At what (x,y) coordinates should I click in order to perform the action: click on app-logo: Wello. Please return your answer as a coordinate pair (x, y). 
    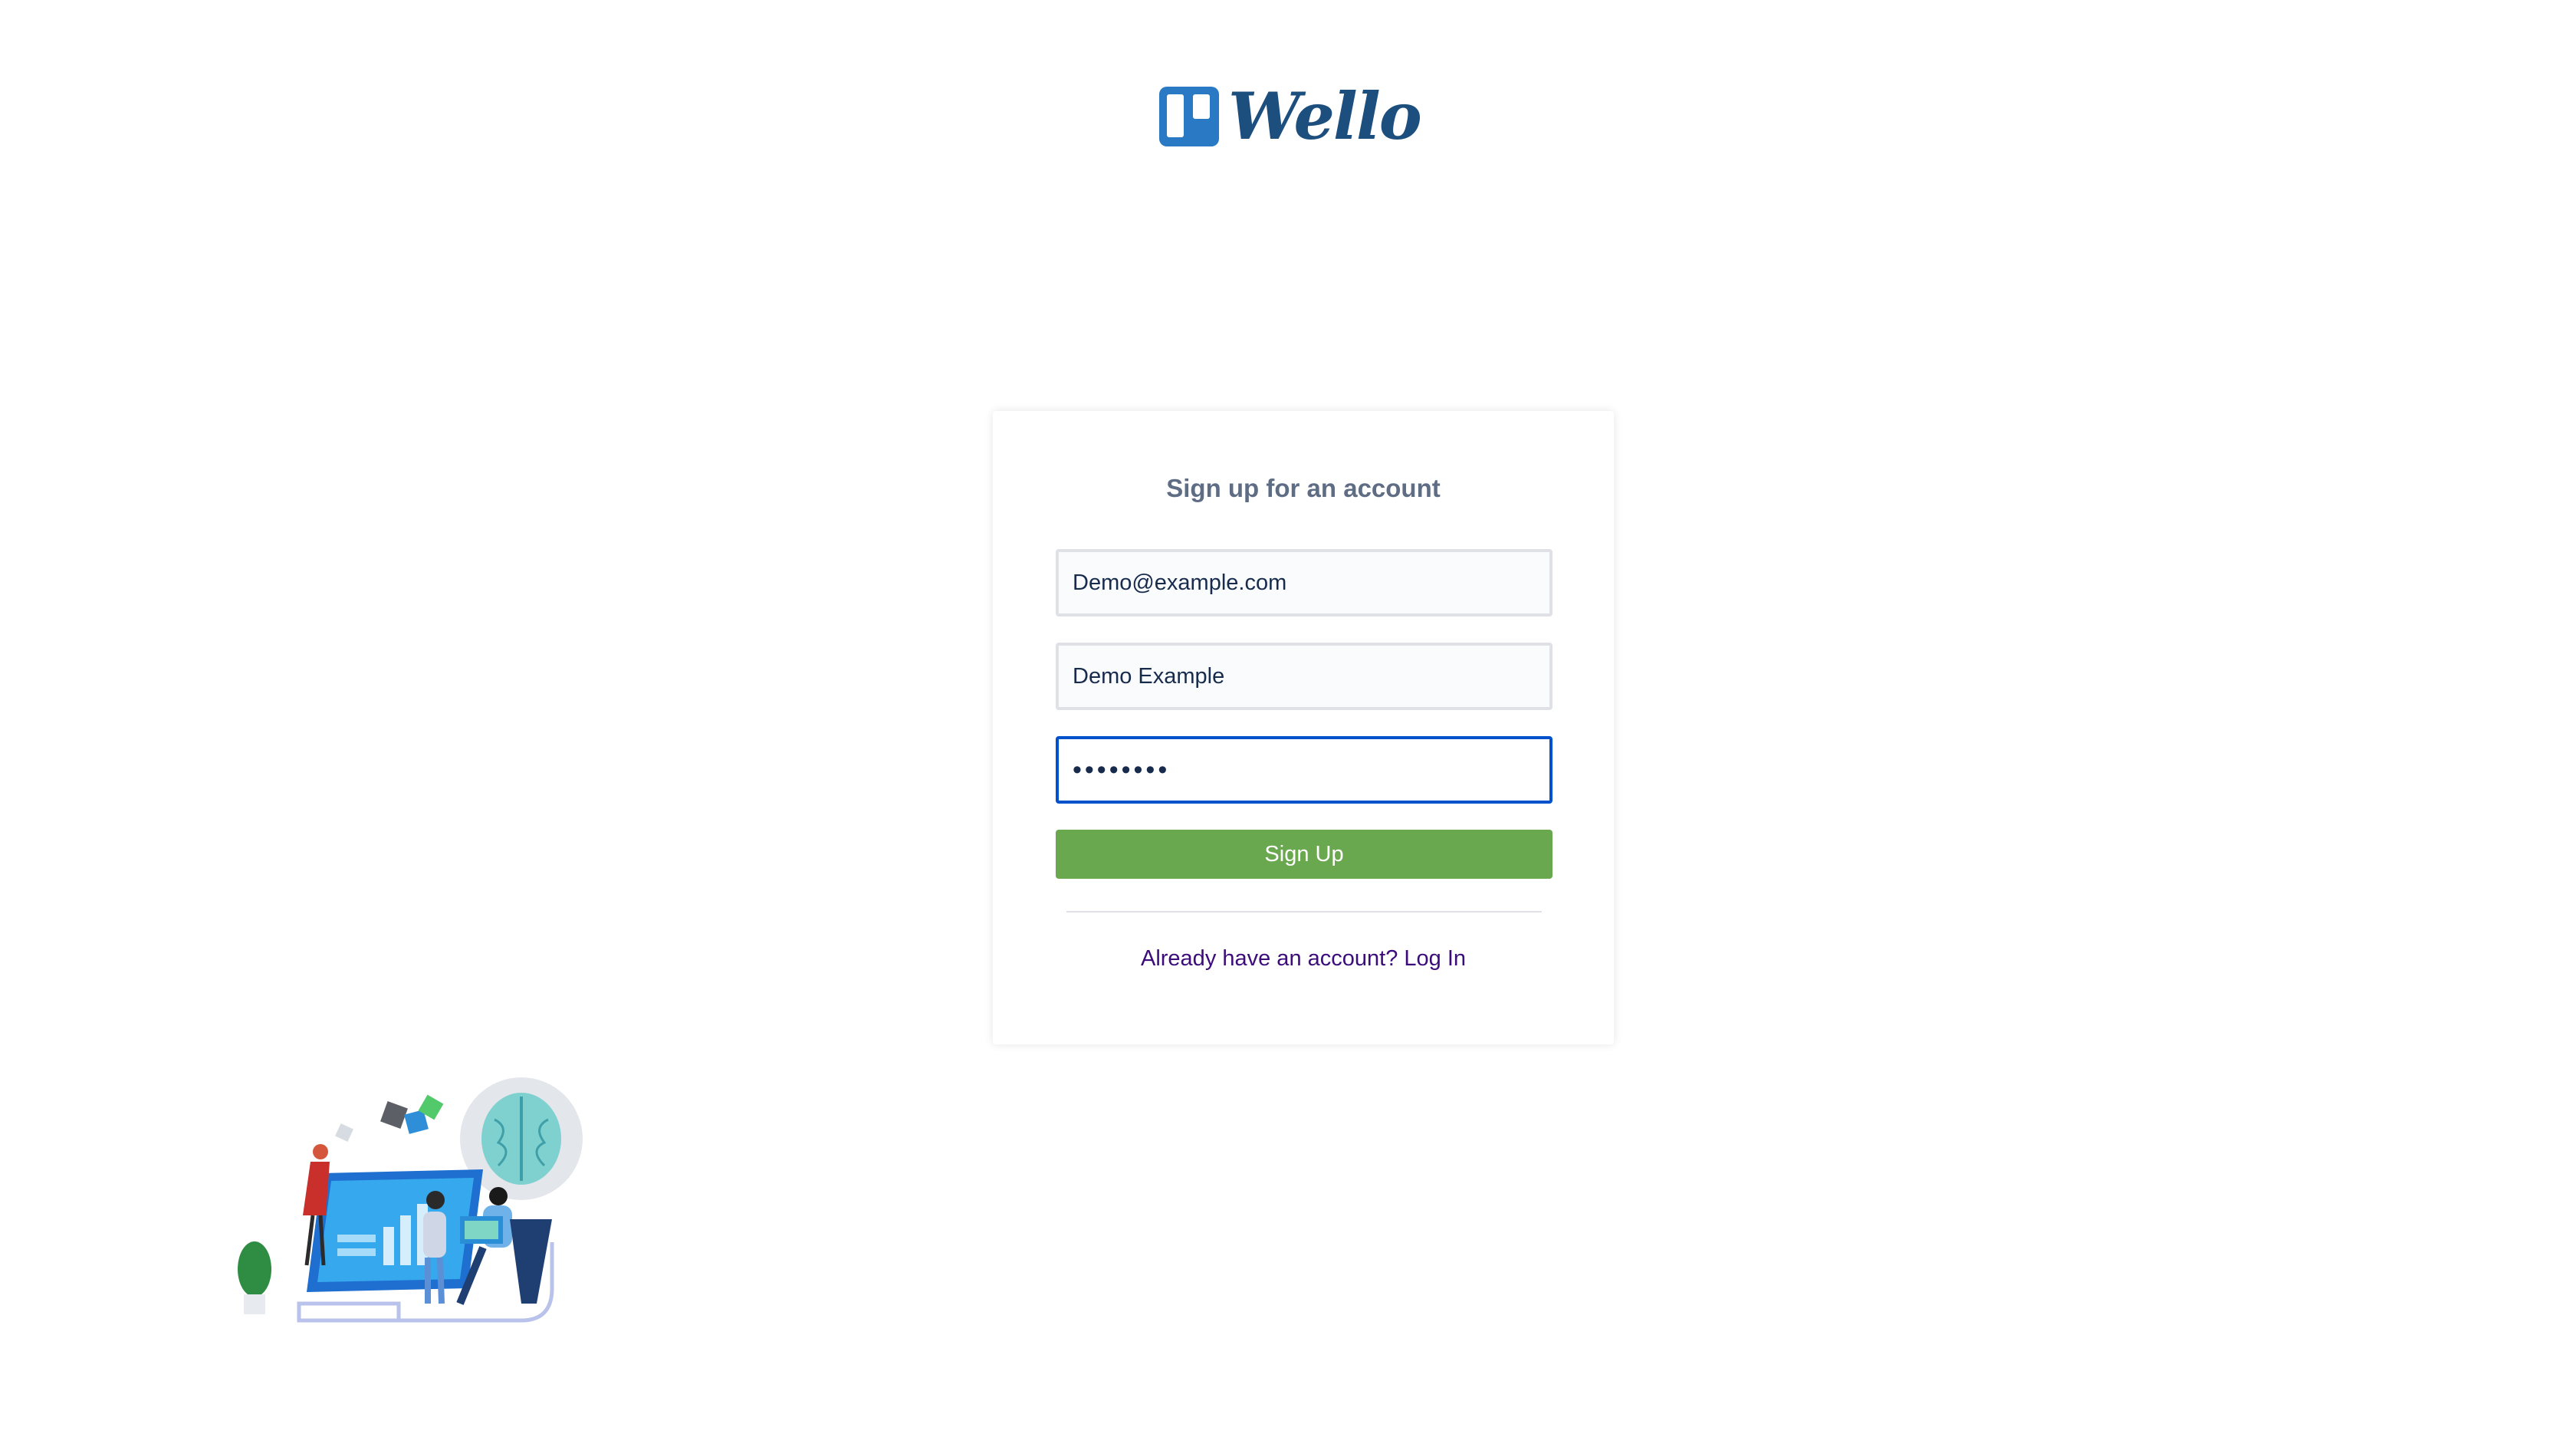
    Looking at the image, I should click on (1291, 116).